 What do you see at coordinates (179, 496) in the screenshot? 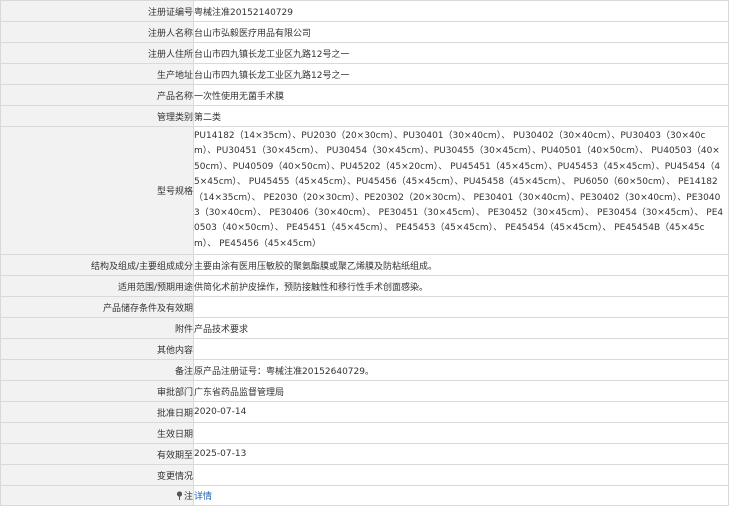
I see `pin-icon` at bounding box center [179, 496].